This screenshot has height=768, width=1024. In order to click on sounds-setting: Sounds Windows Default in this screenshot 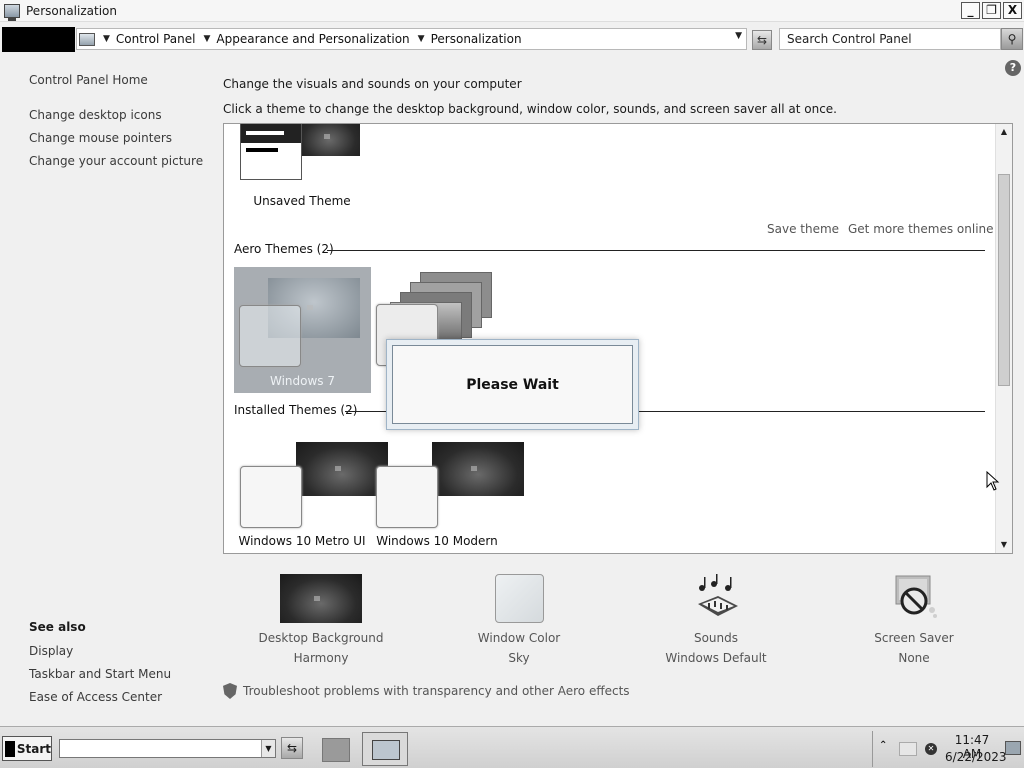, I will do `click(716, 619)`.